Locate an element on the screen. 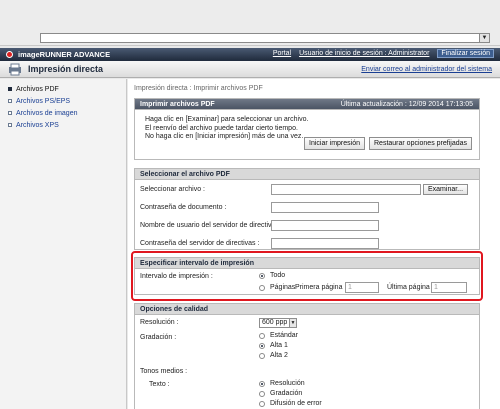 The image size is (500, 409). start-print-button: Iniciar impresión is located at coordinates (334, 143).